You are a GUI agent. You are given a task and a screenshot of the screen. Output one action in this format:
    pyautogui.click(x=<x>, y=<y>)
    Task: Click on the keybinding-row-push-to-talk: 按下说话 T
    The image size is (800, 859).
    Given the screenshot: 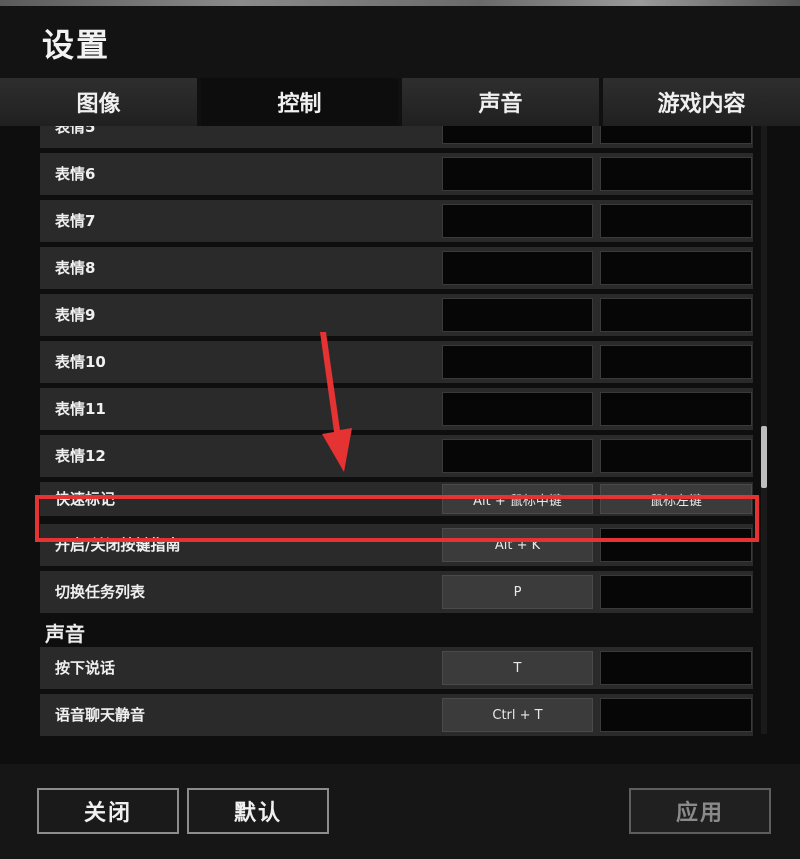 What is the action you would take?
    pyautogui.click(x=396, y=668)
    